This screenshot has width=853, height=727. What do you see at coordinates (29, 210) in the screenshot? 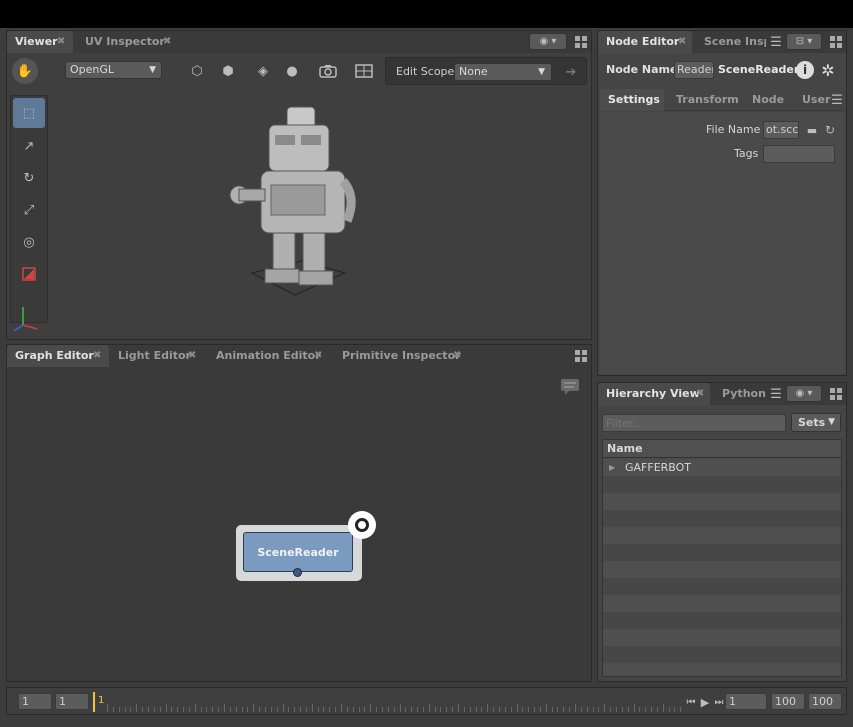
I see `scale-tool-icon: ⤢` at bounding box center [29, 210].